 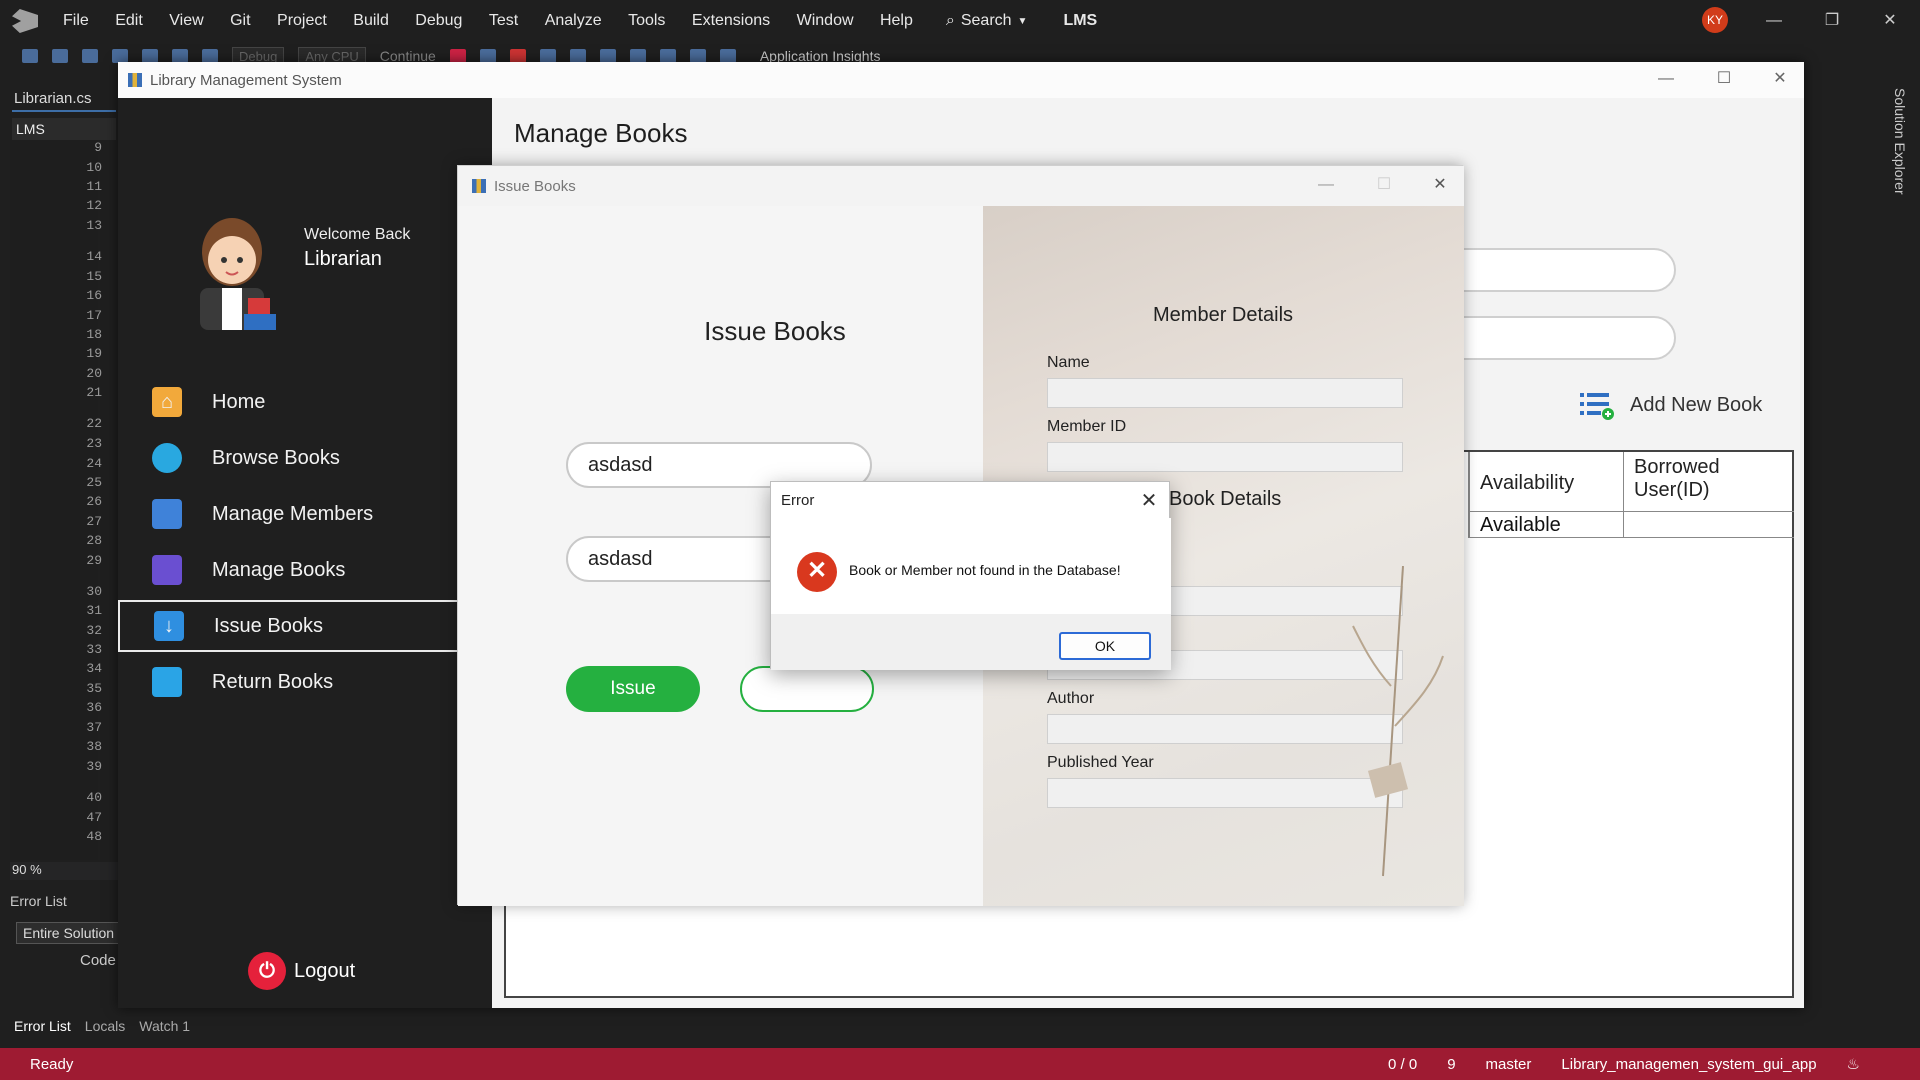 What do you see at coordinates (1895, 238) in the screenshot?
I see `solution-explorer-tab: Solution Explorer` at bounding box center [1895, 238].